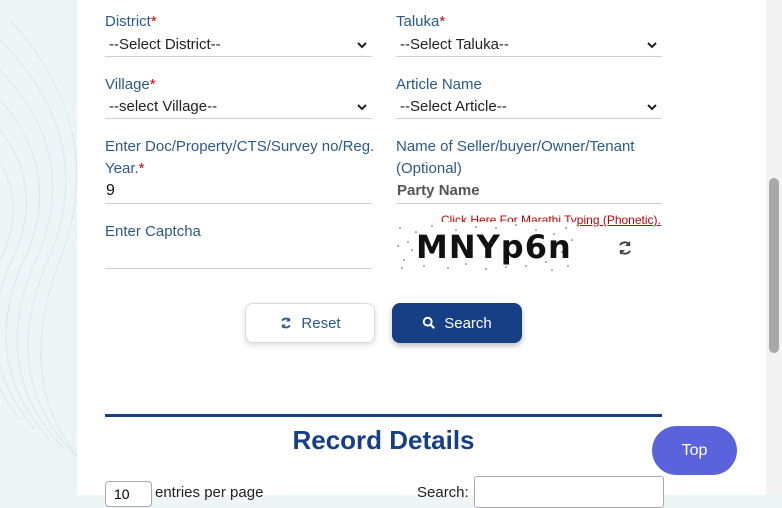 This screenshot has width=782, height=508. What do you see at coordinates (443, 492) in the screenshot?
I see `table-search-label: Search:` at bounding box center [443, 492].